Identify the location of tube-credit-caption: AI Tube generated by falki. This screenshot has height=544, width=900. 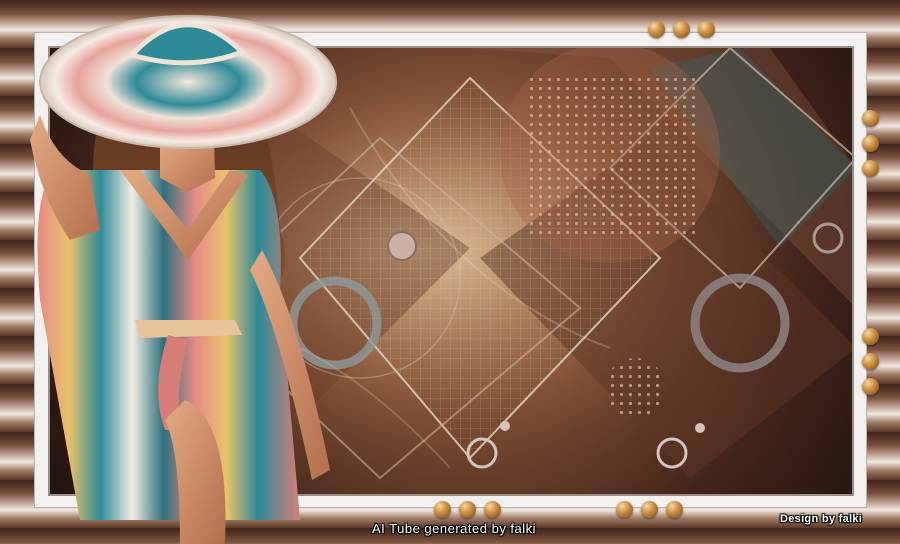
(454, 528).